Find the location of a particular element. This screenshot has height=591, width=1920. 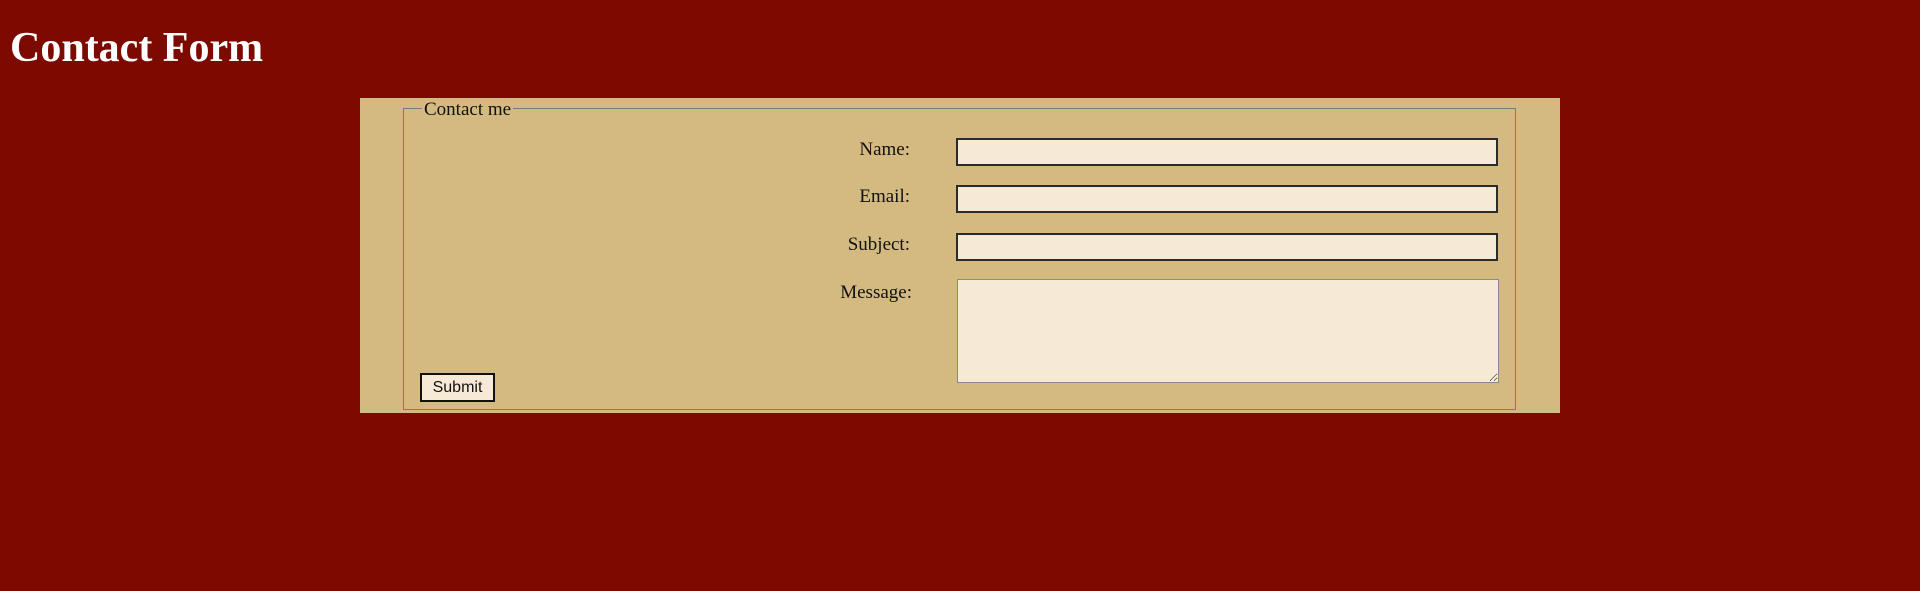

page-title: Contact Form is located at coordinates (137, 48).